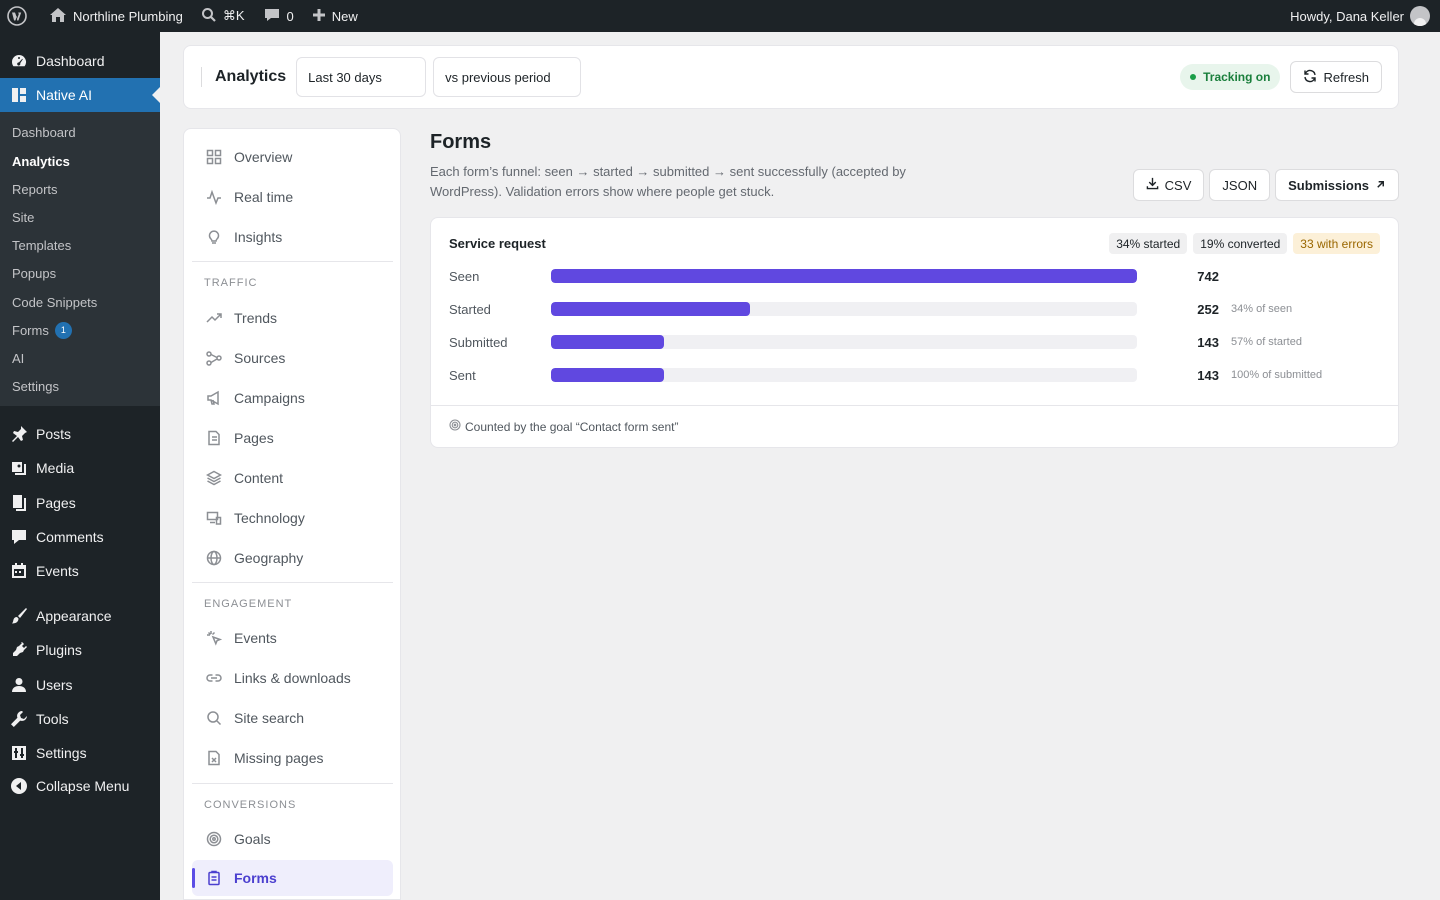 The image size is (1440, 900). I want to click on started-rate-chip: 34% started, so click(1148, 243).